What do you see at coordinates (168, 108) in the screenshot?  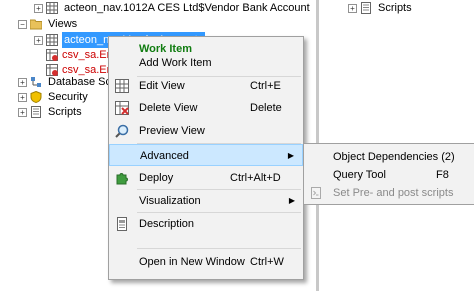 I see `menu-item-label: Delete View` at bounding box center [168, 108].